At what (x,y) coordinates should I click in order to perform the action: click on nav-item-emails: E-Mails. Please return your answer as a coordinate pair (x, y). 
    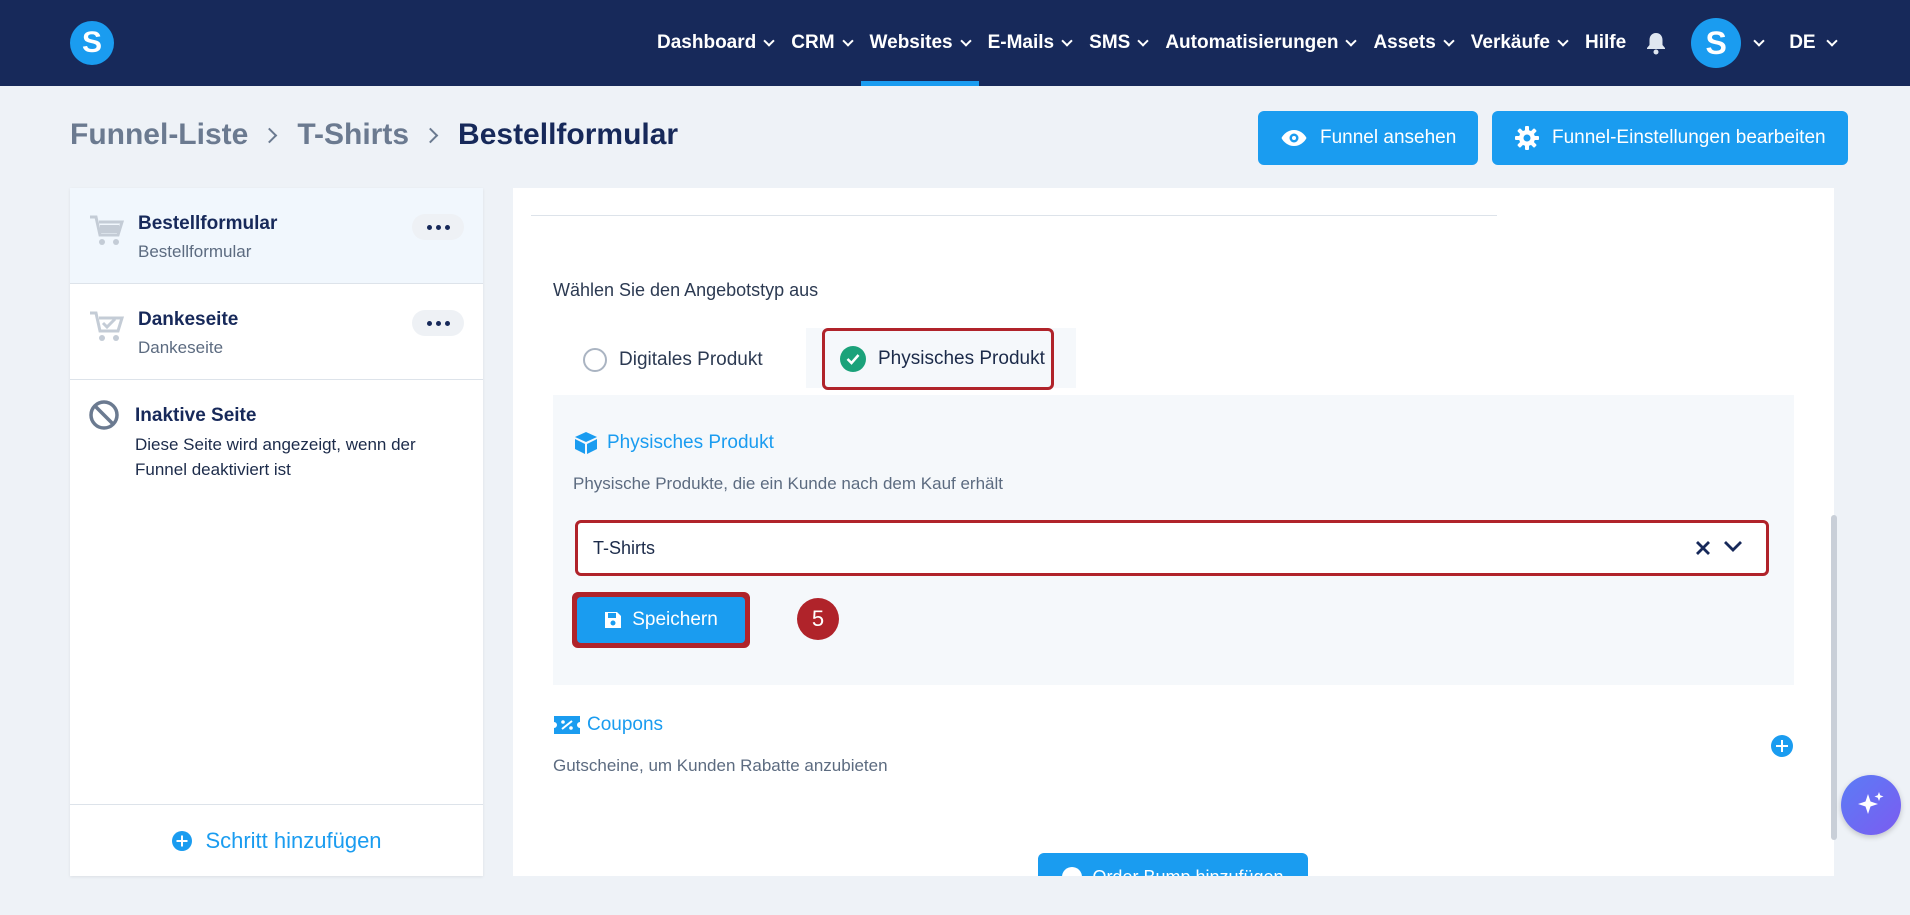
    Looking at the image, I should click on (1030, 43).